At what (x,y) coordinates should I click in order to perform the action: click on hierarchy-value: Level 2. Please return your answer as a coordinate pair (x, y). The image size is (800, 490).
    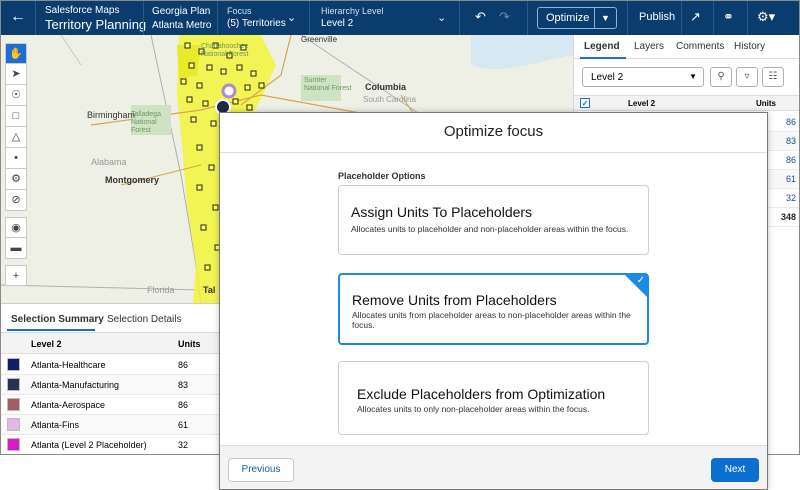
    Looking at the image, I should click on (337, 23).